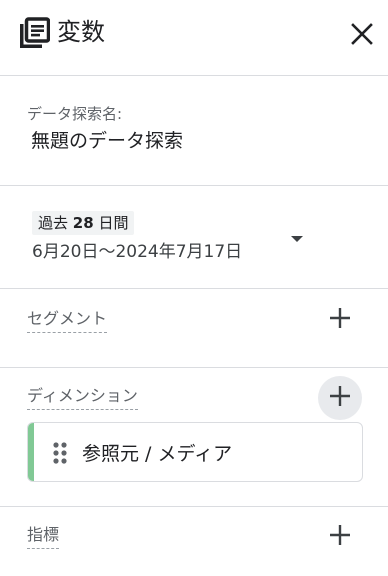 The width and height of the screenshot is (388, 576). Describe the element at coordinates (60, 453) in the screenshot. I see `drag-handle-icon` at that location.